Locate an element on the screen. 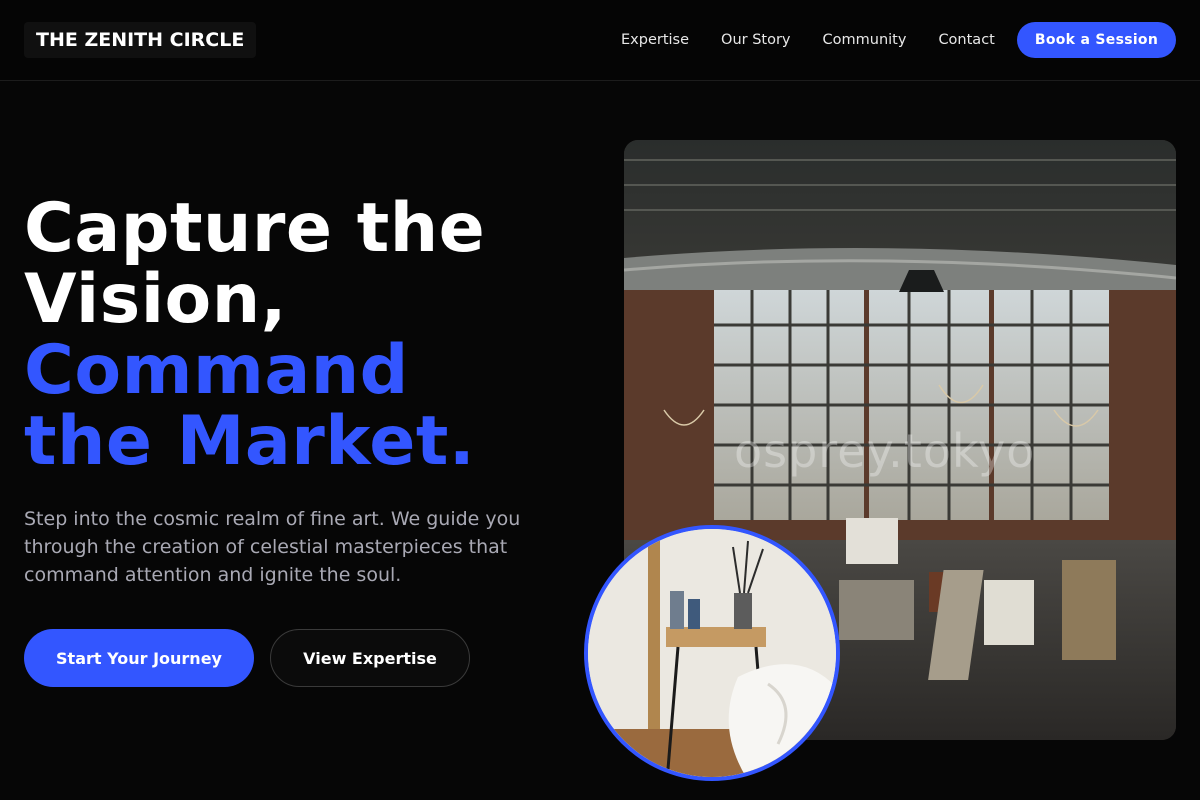 This screenshot has width=1200, height=800. nav-link-community: Community is located at coordinates (865, 40).